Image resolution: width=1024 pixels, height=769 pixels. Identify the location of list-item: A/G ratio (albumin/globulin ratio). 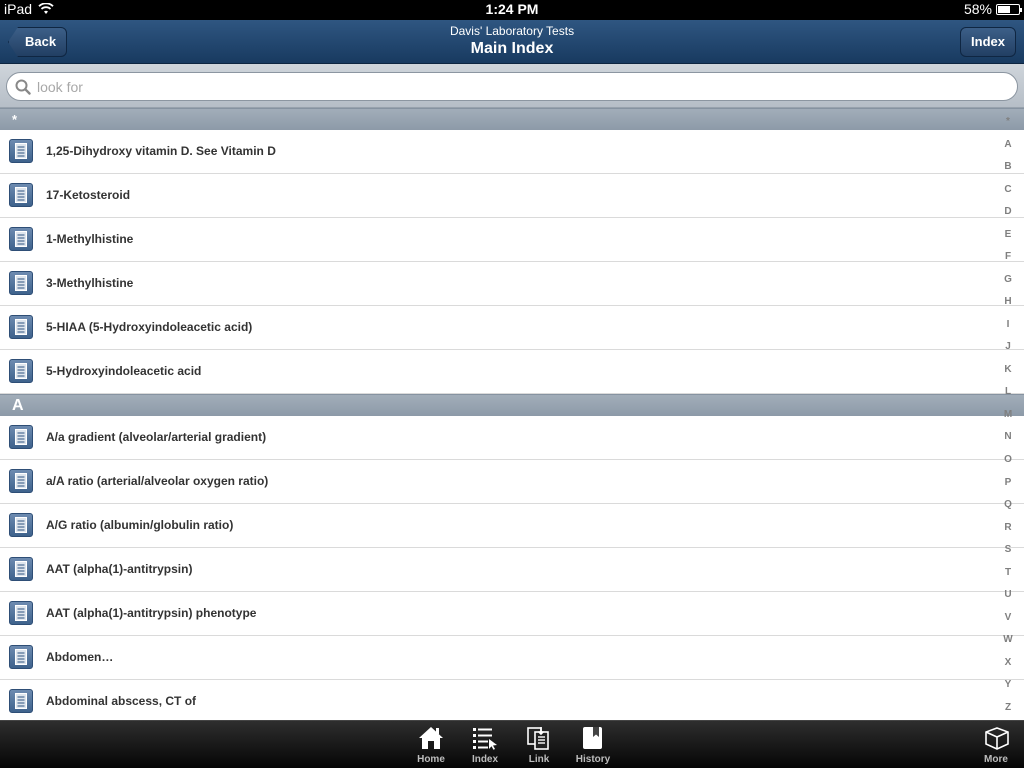
(512, 526).